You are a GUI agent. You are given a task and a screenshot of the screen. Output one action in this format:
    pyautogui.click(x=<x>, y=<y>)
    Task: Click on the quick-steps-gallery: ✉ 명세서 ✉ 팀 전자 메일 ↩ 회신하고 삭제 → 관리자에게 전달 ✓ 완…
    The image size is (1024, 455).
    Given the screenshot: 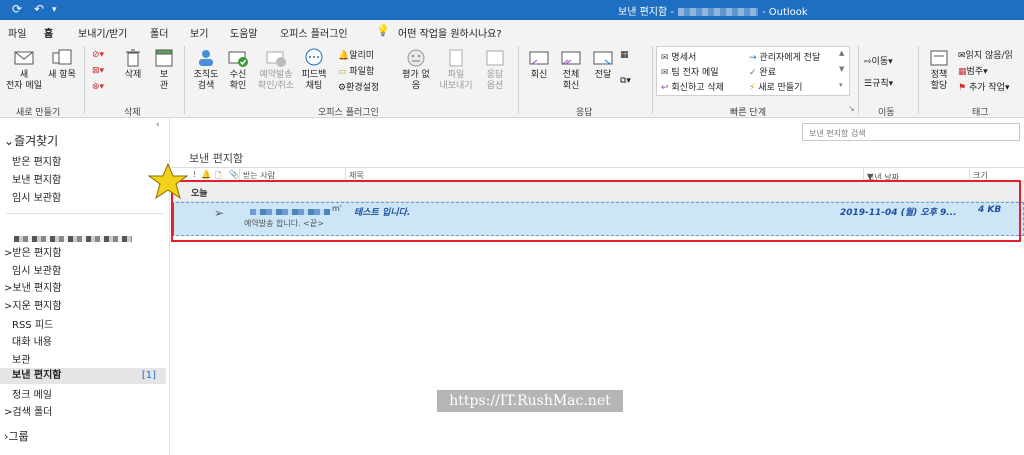 What is the action you would take?
    pyautogui.click(x=753, y=71)
    